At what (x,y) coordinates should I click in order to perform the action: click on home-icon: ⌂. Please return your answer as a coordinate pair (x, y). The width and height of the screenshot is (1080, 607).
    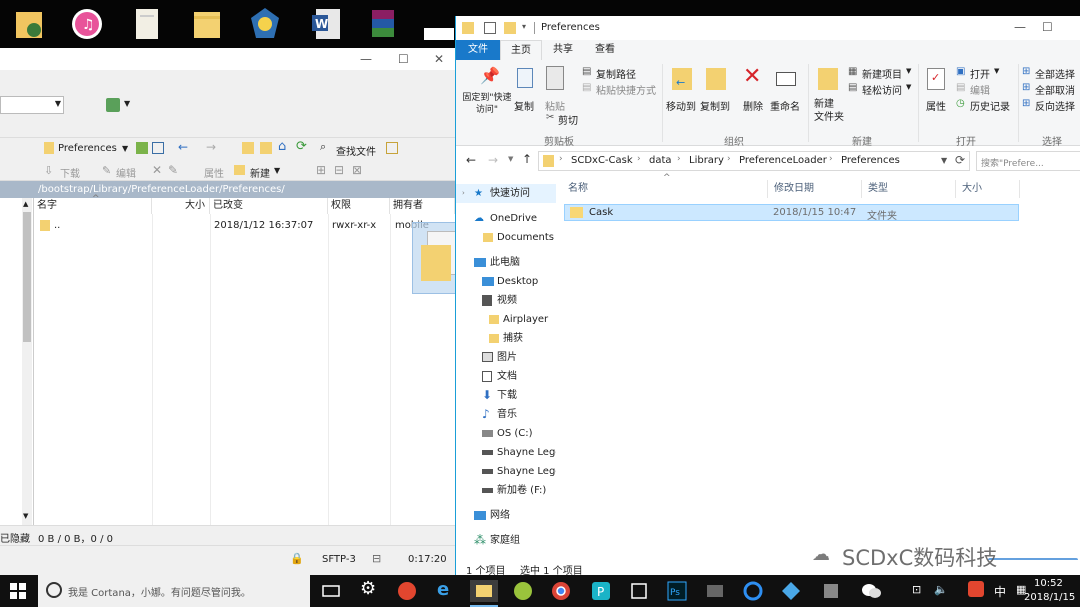
    Looking at the image, I should click on (282, 146).